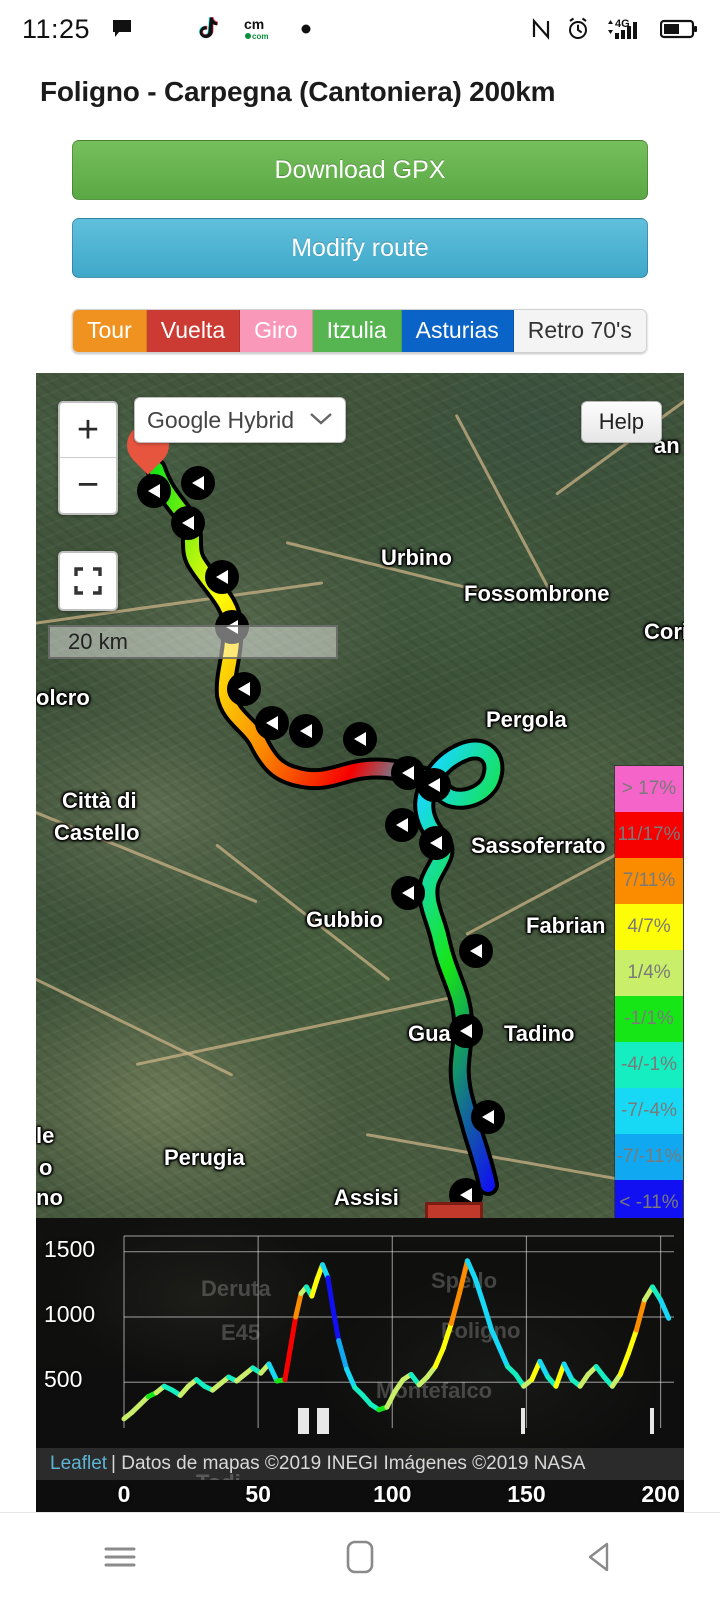  Describe the element at coordinates (260, 36) in the screenshot. I see `svg-text: com` at that location.